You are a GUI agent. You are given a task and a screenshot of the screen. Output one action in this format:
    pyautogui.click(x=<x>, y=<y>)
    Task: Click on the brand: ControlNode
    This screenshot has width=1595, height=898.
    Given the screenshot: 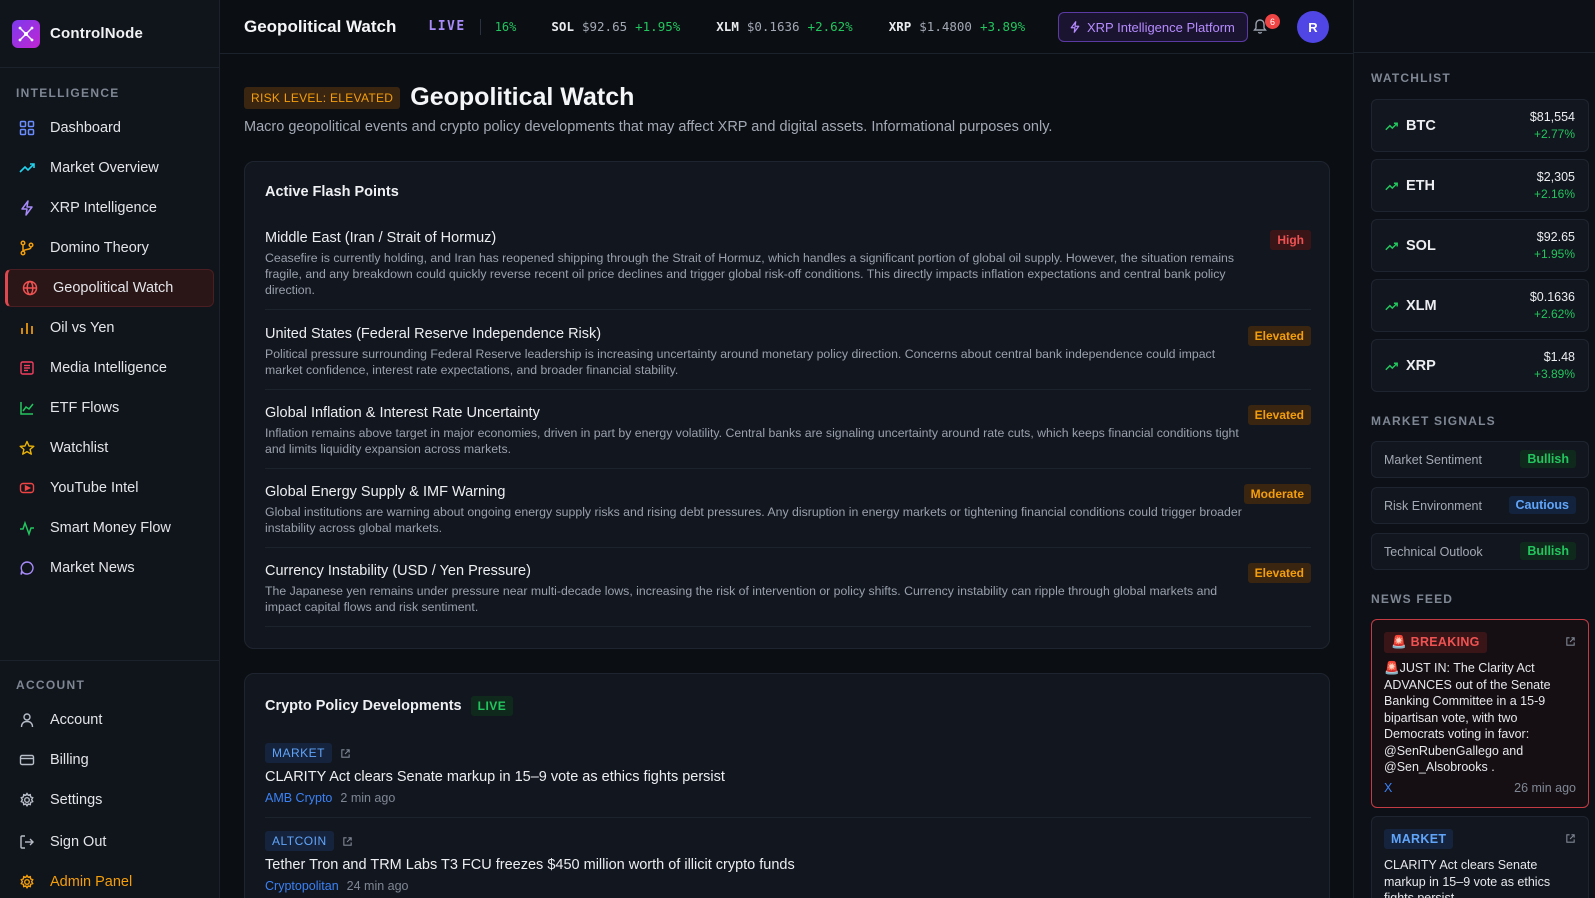 What is the action you would take?
    pyautogui.click(x=109, y=34)
    